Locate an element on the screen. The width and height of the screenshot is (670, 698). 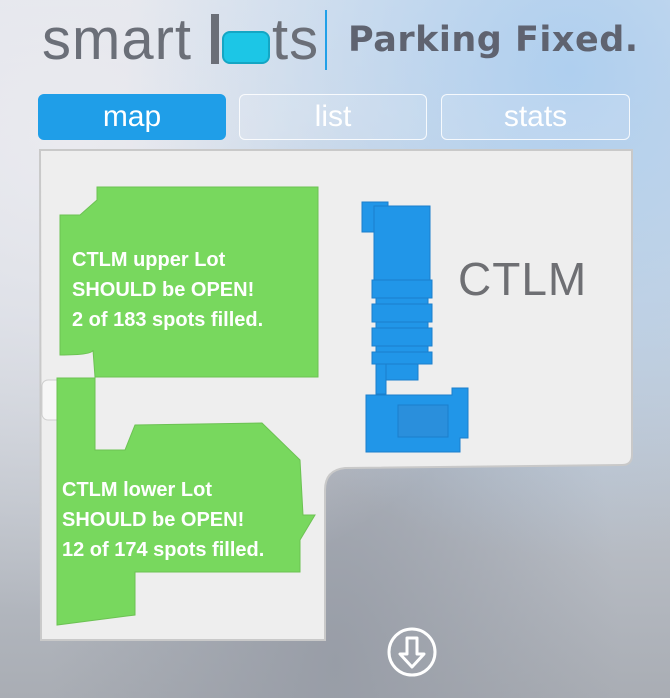
lot-upper-name: CTLM upper Lot is located at coordinates (149, 260).